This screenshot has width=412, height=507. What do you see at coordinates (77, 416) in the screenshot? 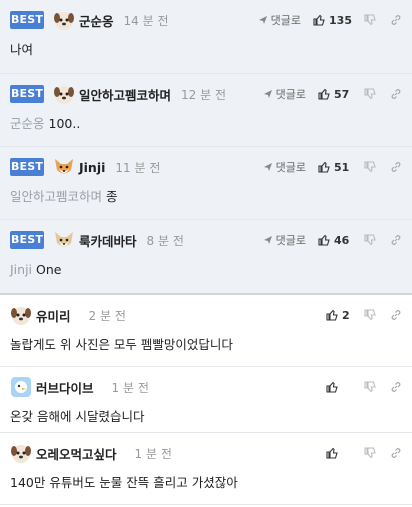
I see `comment-text: 온갖 음해에 시달렸습니다` at bounding box center [77, 416].